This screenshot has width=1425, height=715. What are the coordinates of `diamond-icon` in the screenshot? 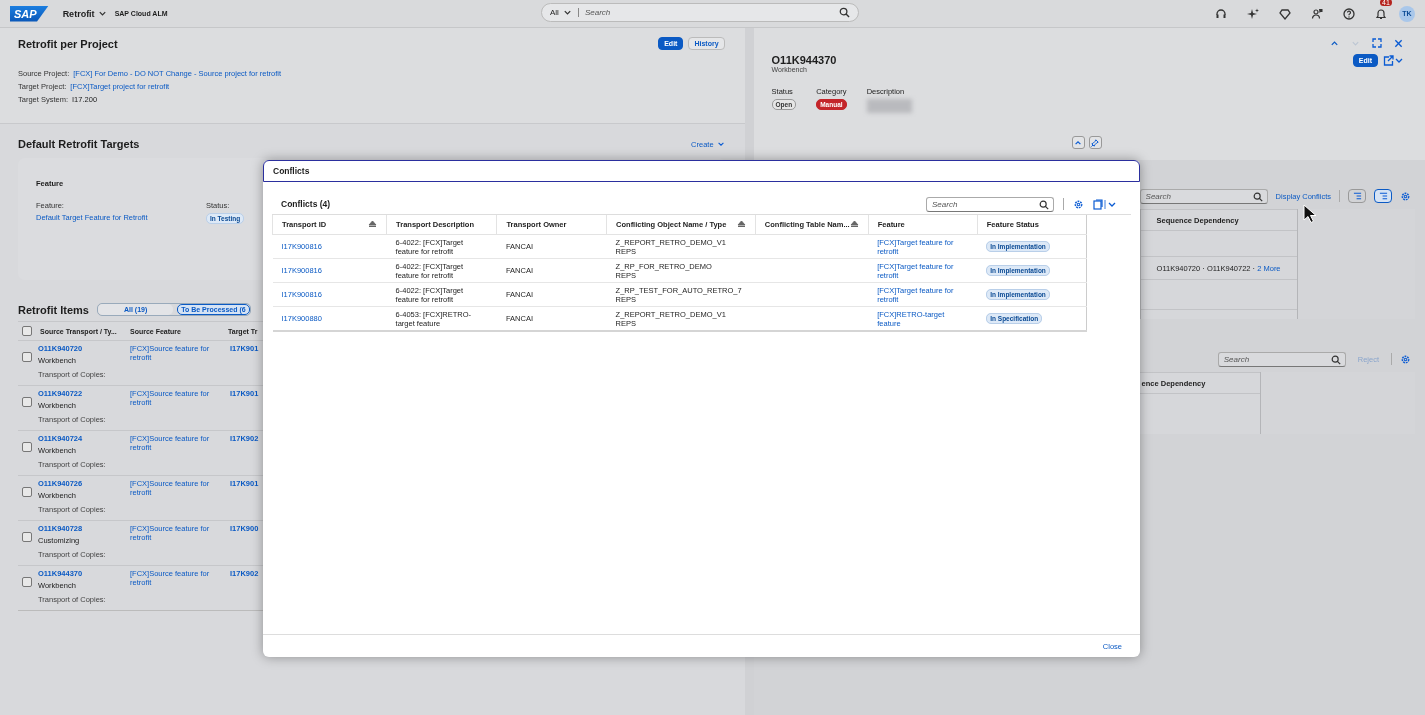 It's located at (1285, 13).